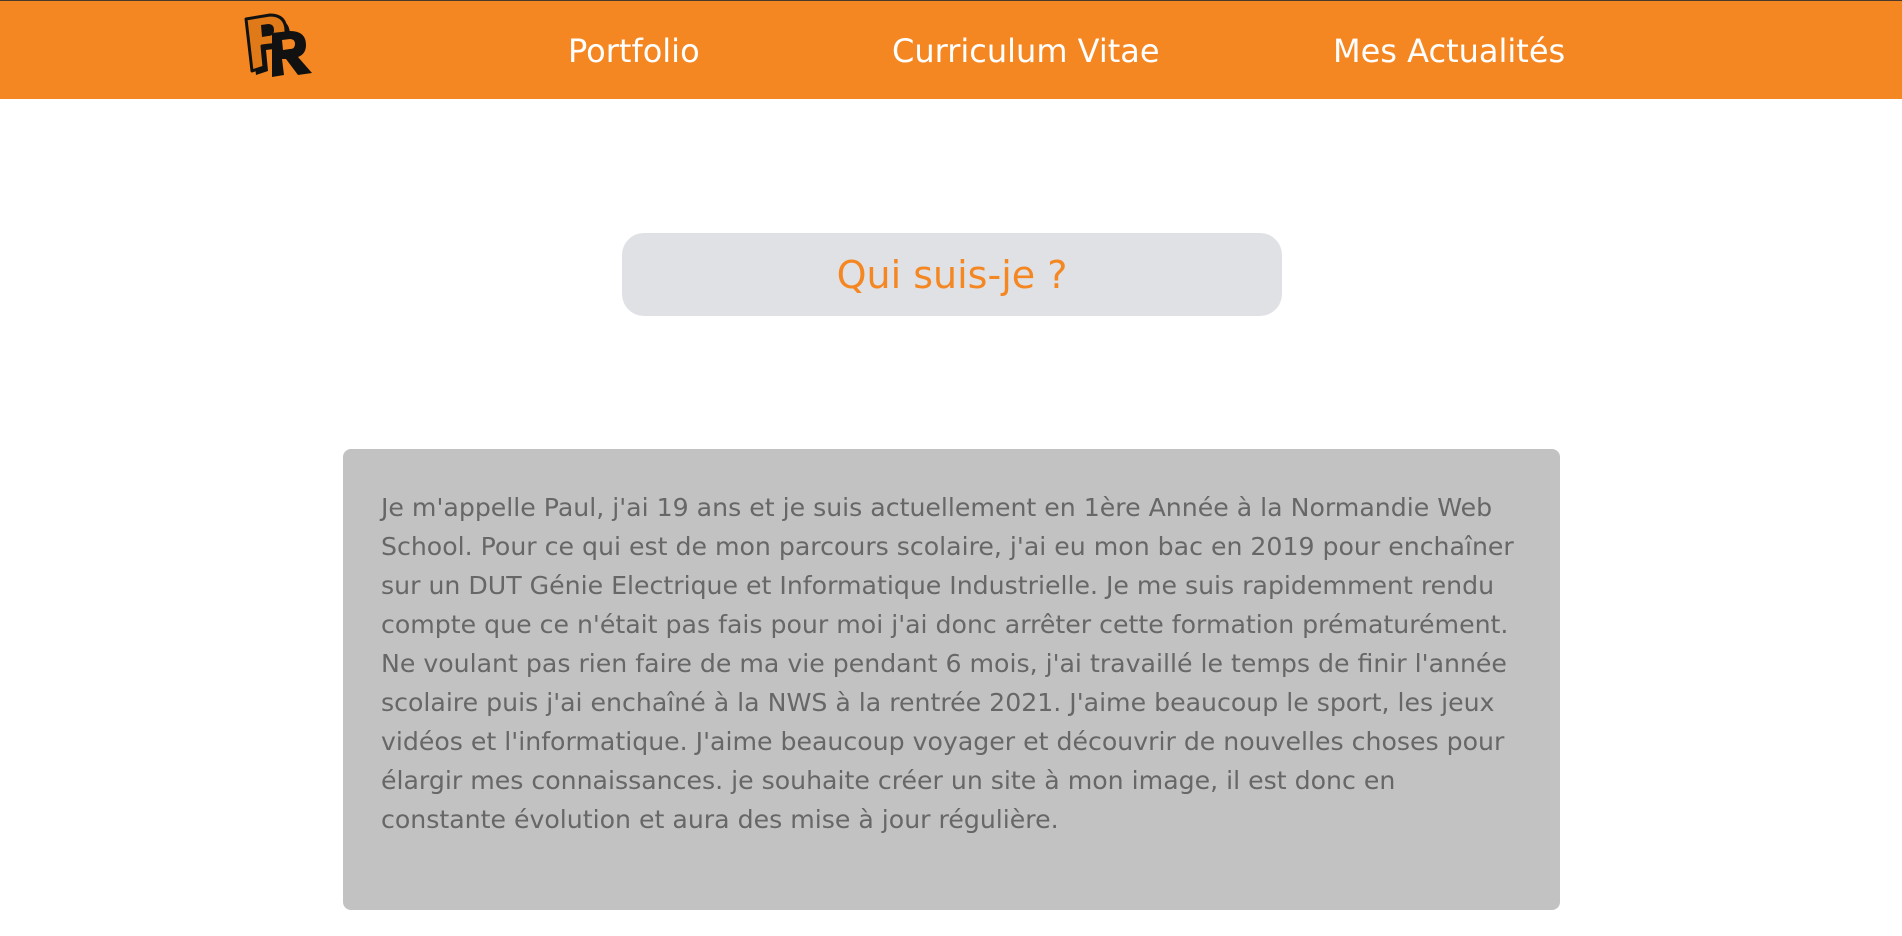 This screenshot has height=936, width=1902. What do you see at coordinates (634, 51) in the screenshot?
I see `nav-link-portfolio: Portfolio` at bounding box center [634, 51].